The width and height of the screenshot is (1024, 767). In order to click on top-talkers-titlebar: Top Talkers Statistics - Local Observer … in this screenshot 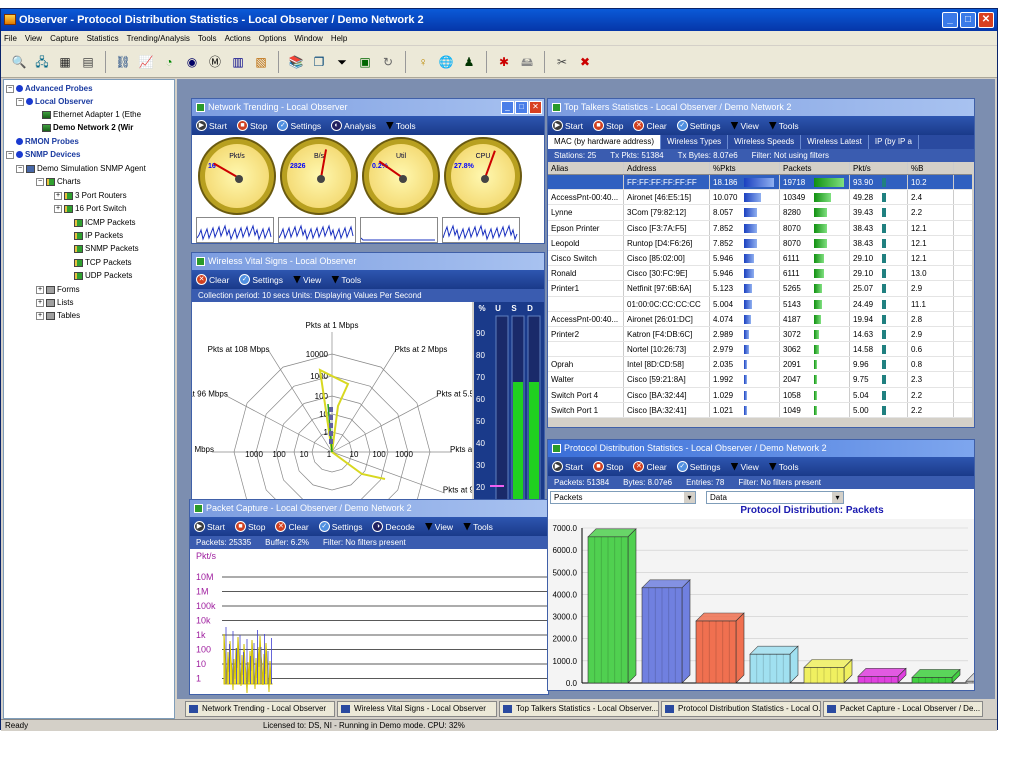, I will do `click(761, 107)`.